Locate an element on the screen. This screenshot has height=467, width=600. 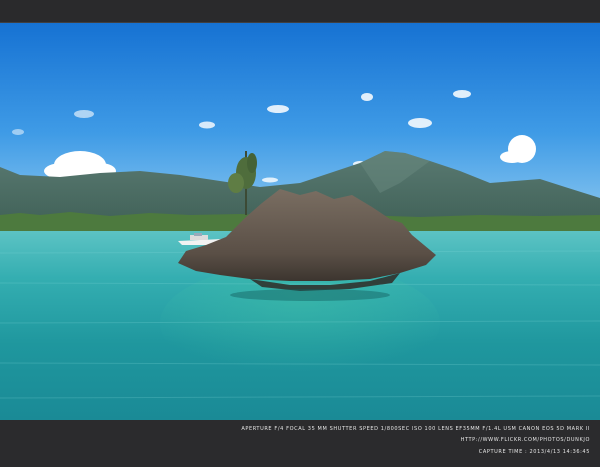
photo-url: http://www.flickr.com/photos/dunkjo is located at coordinates (525, 440).